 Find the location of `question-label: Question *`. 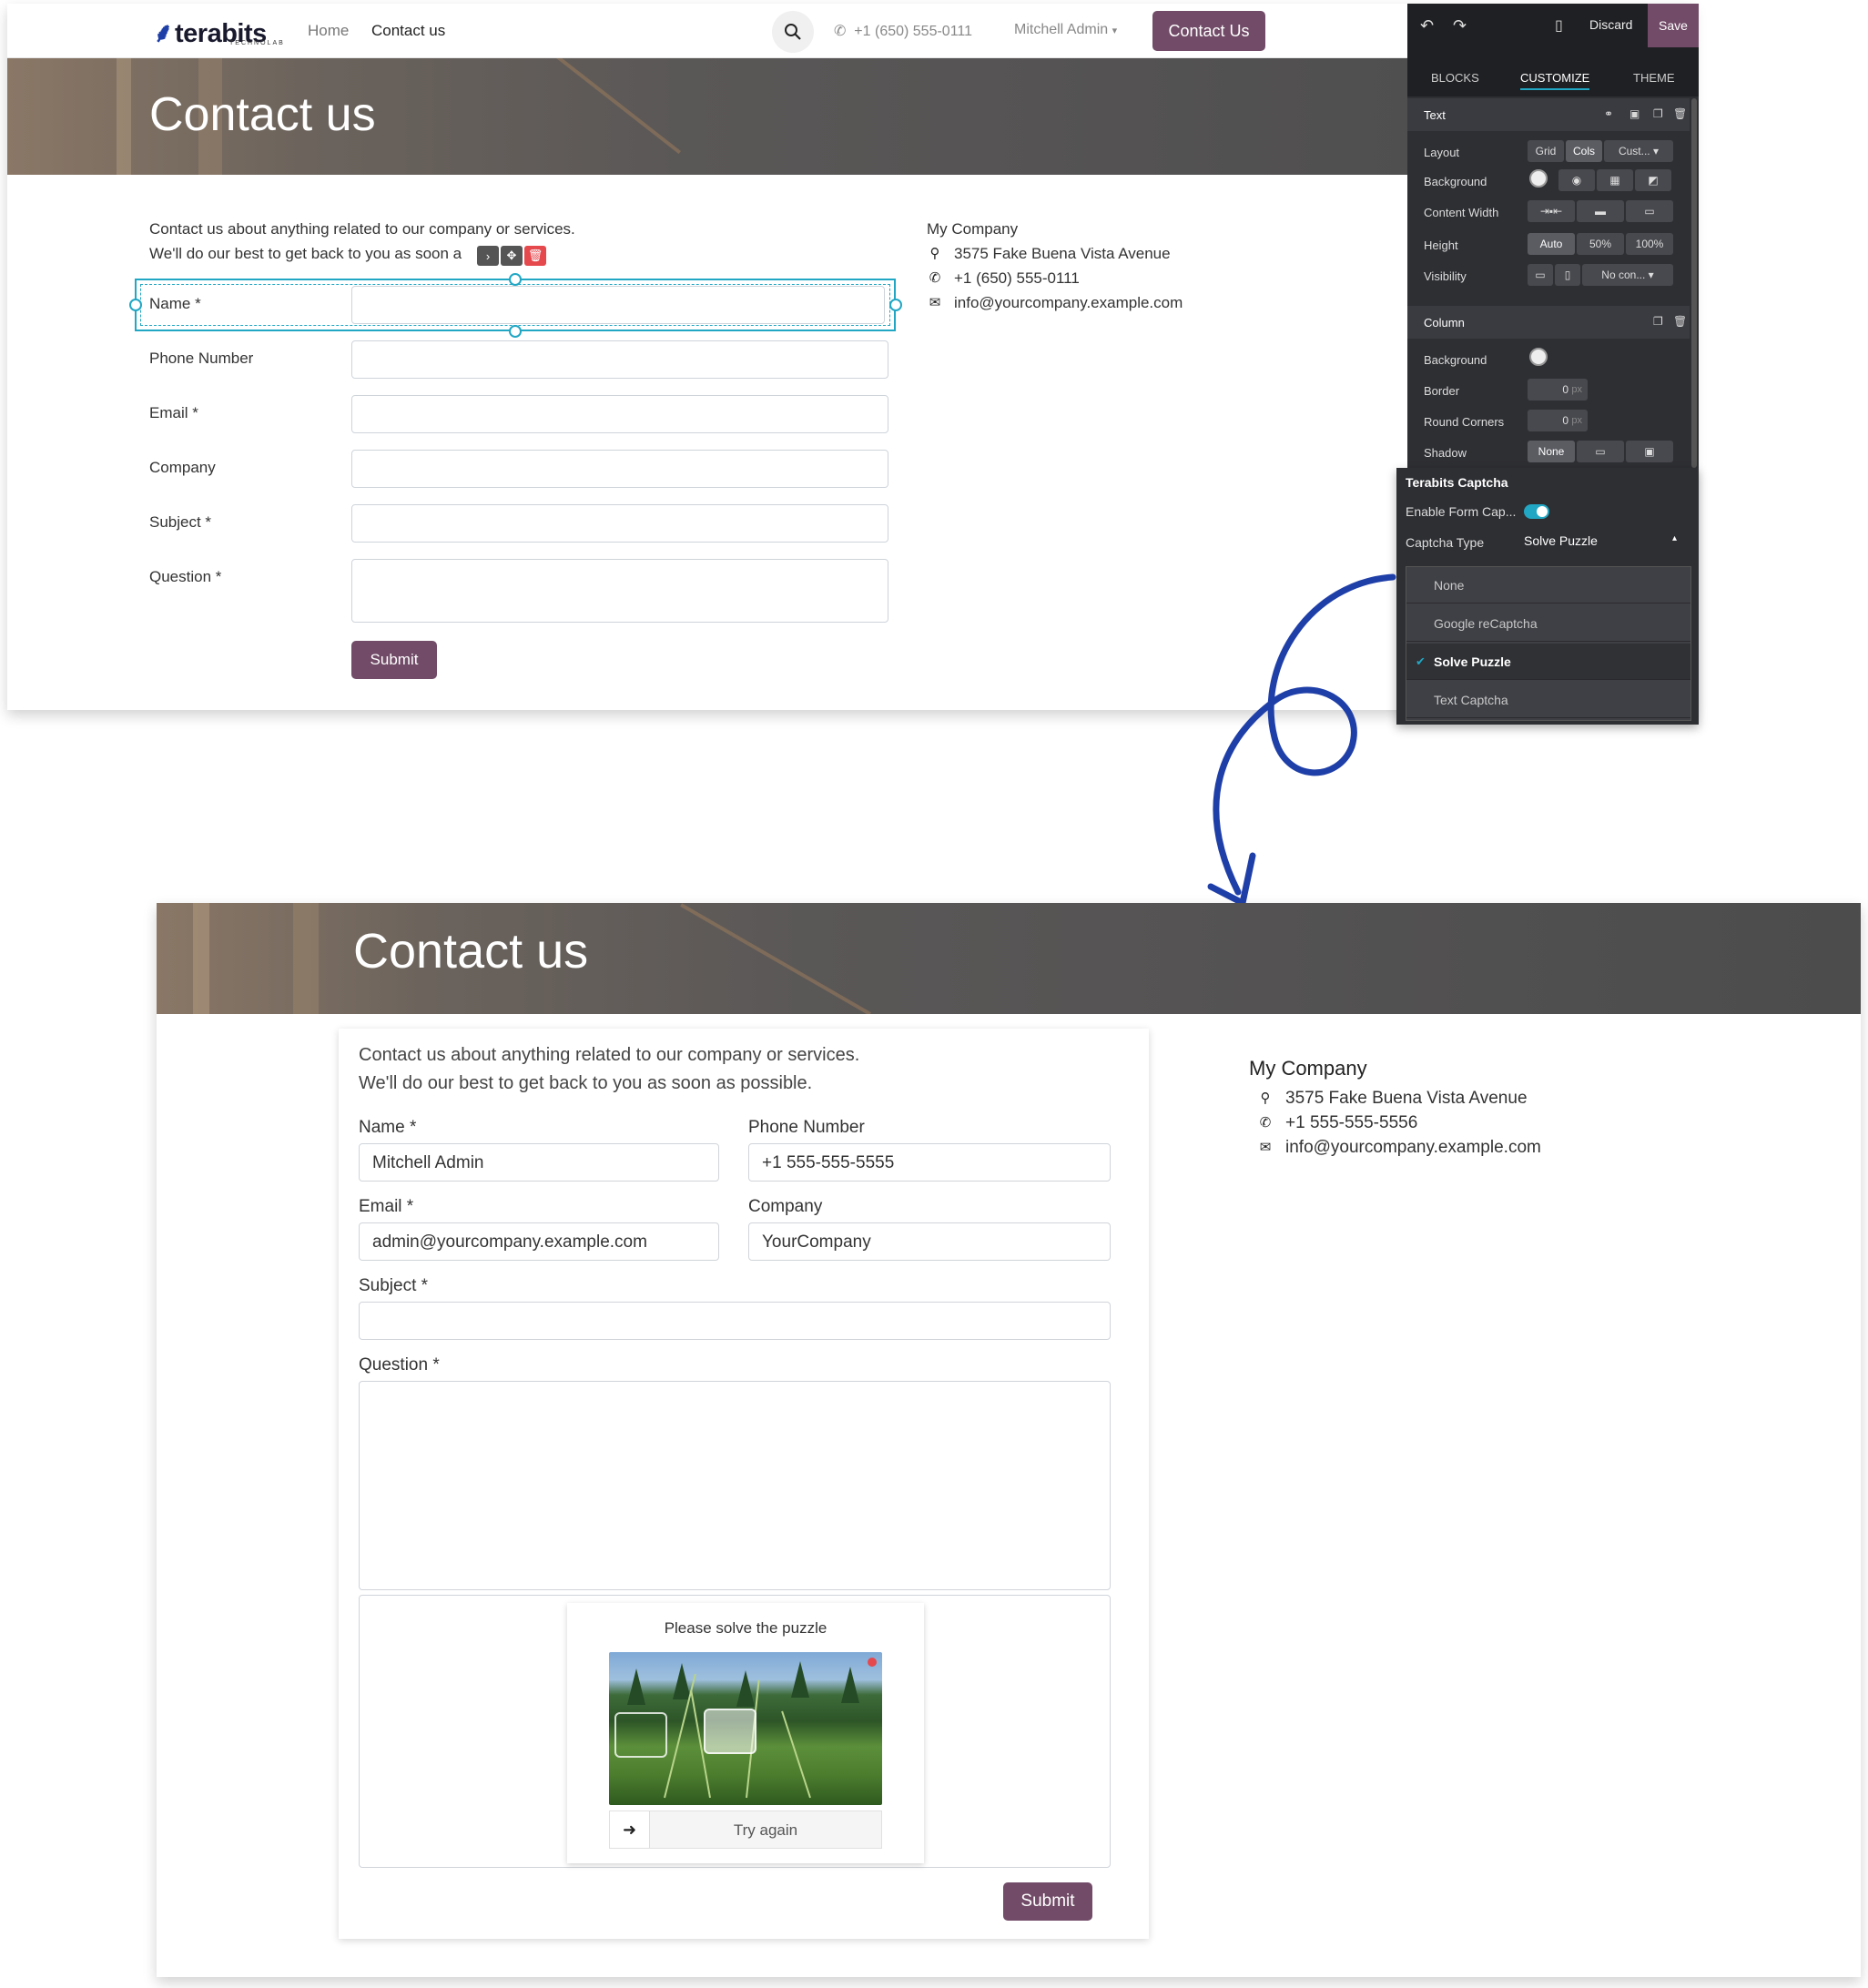

question-label: Question * is located at coordinates (400, 1364).